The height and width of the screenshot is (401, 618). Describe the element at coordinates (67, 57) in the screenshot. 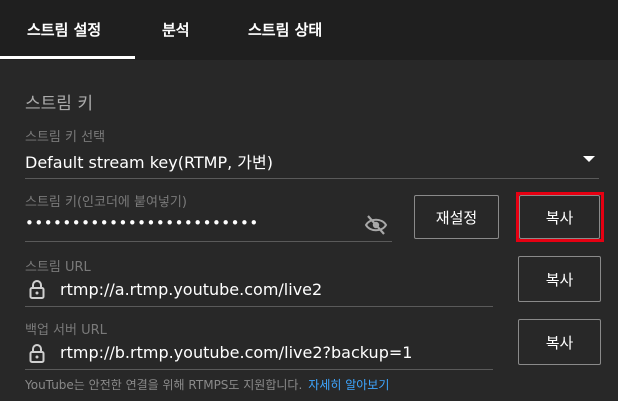

I see `active-tab-indicator` at that location.